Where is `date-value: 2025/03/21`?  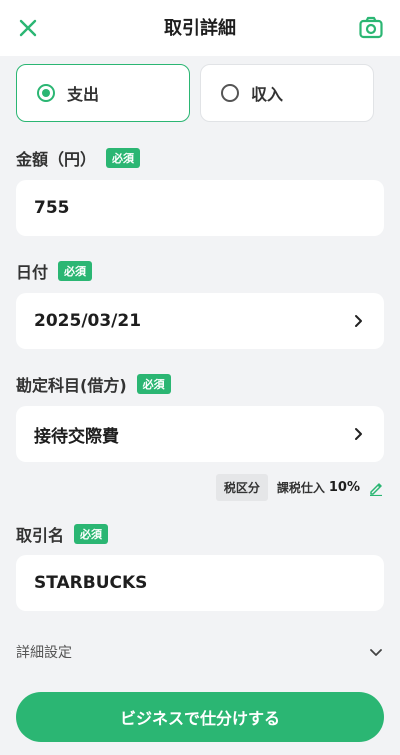
date-value: 2025/03/21 is located at coordinates (88, 321).